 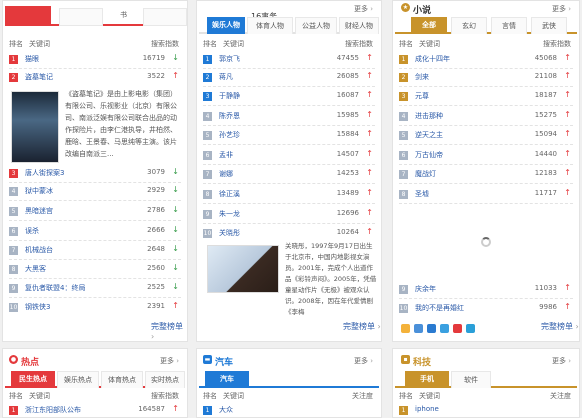 What do you see at coordinates (289, 116) in the screenshot?
I see `table-row: 4 陈乔恩 15985 ↑` at bounding box center [289, 116].